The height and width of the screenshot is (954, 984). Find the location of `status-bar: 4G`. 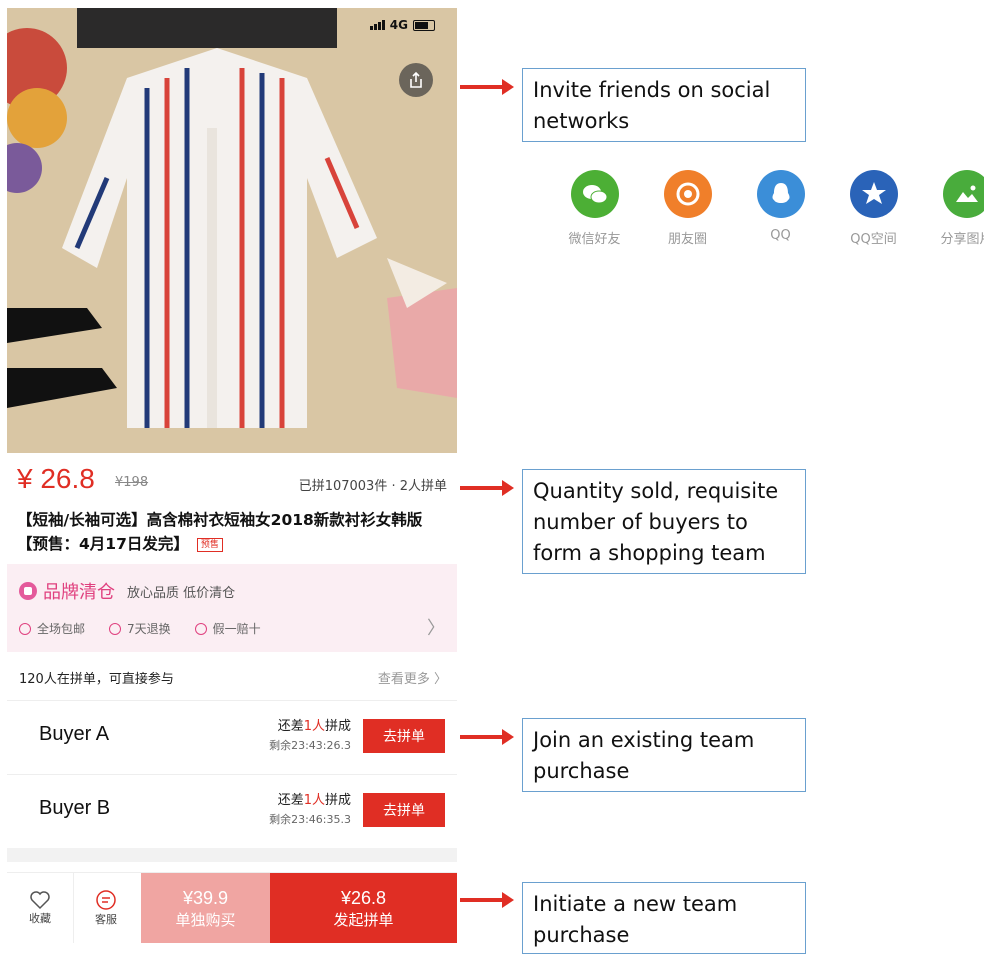

status-bar: 4G is located at coordinates (402, 25).